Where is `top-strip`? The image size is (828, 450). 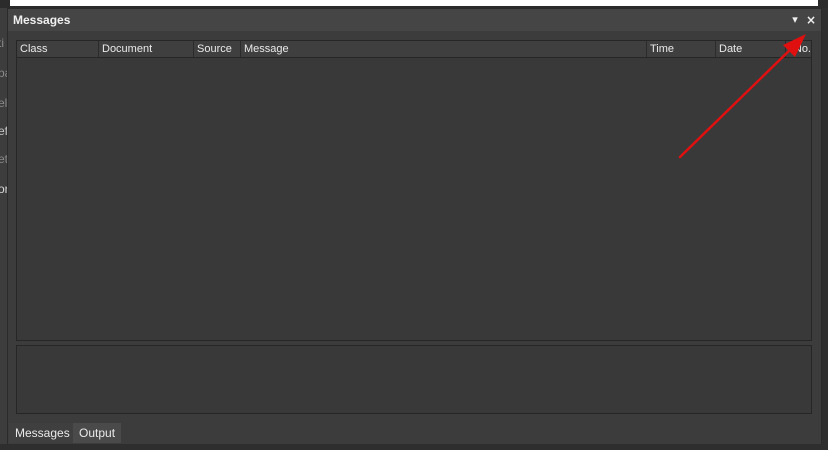
top-strip is located at coordinates (414, 4).